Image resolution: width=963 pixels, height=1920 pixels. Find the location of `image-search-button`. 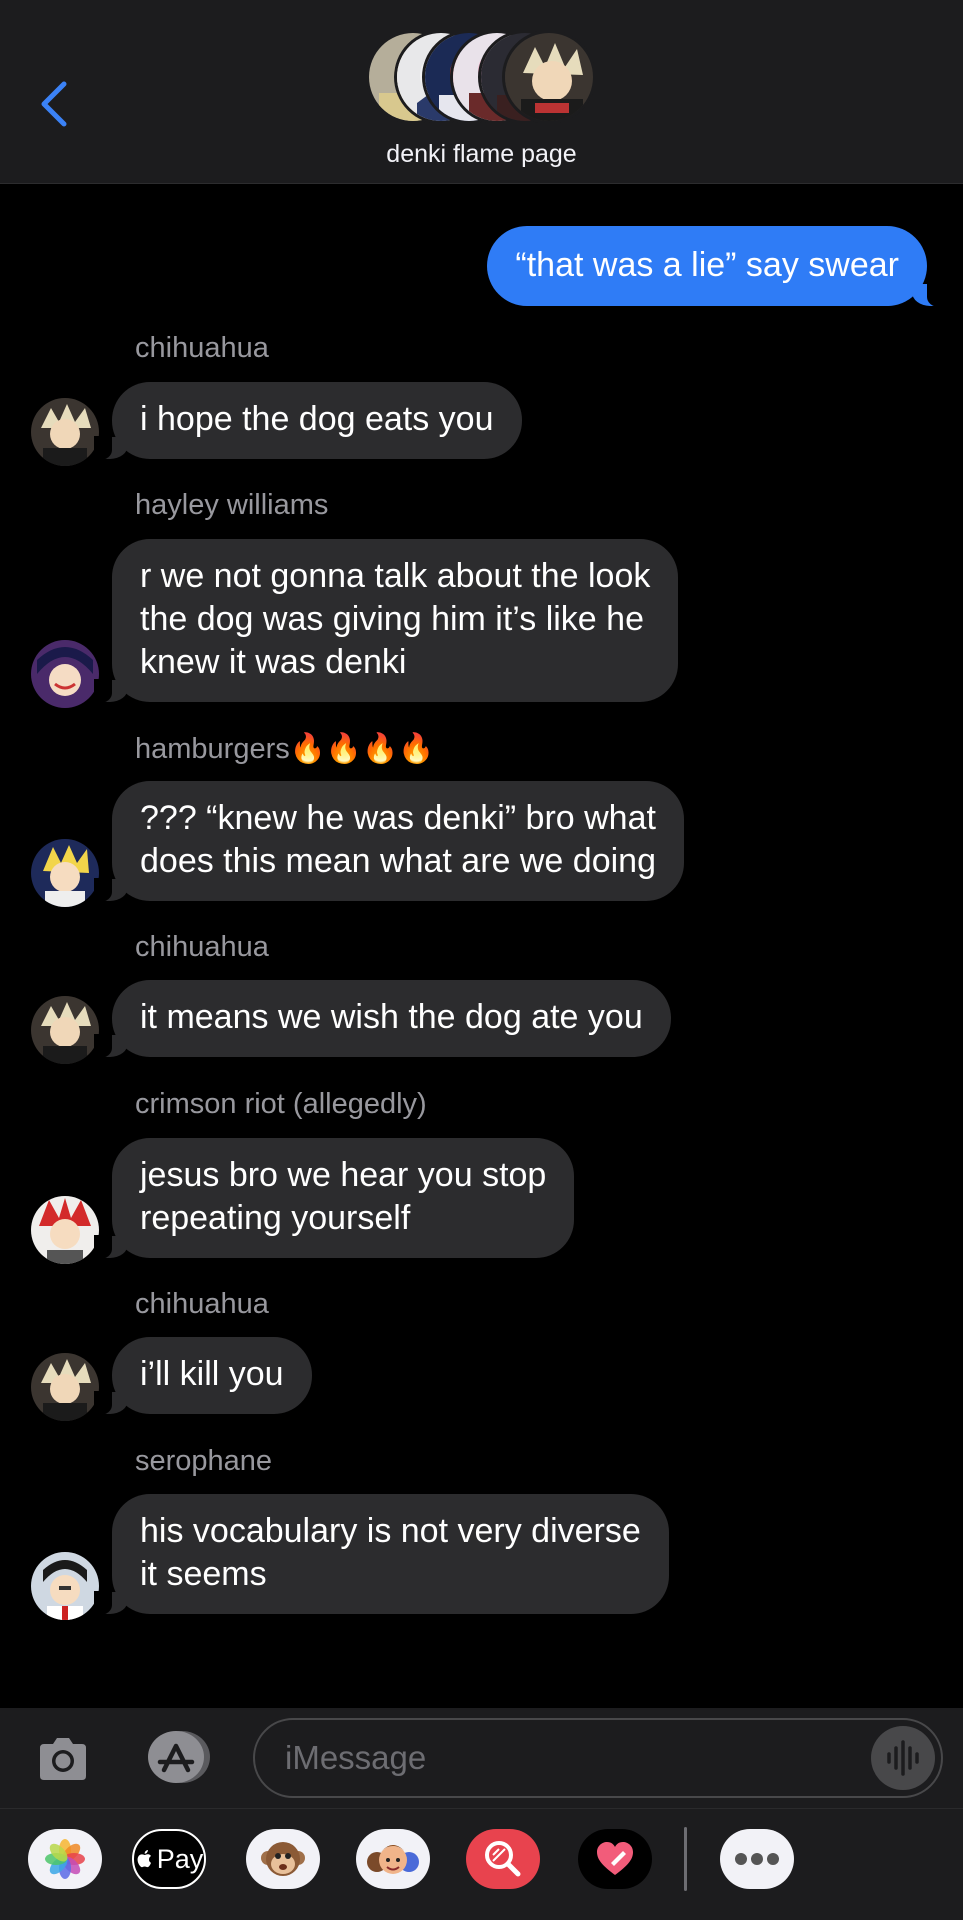

image-search-button is located at coordinates (503, 1859).